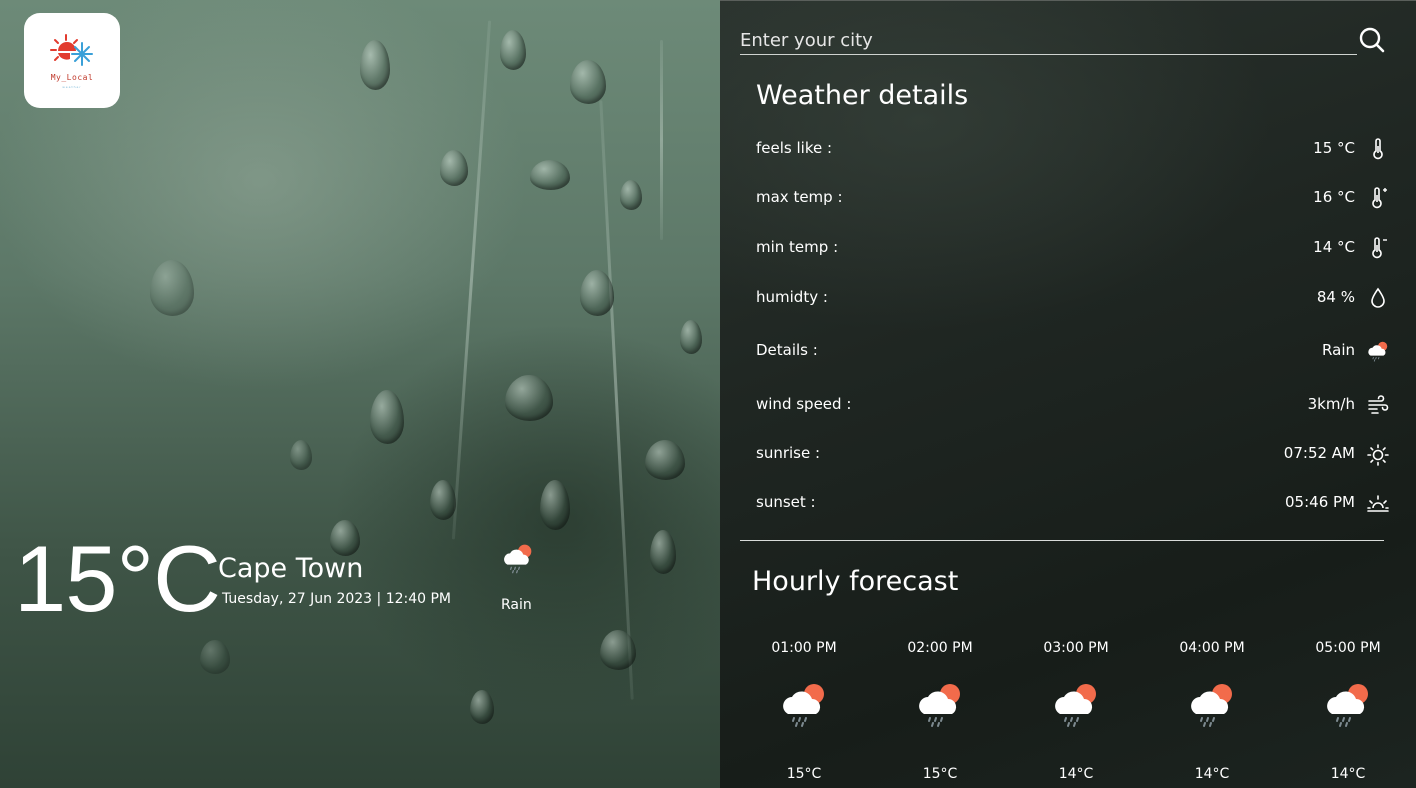 The height and width of the screenshot is (788, 1416). Describe the element at coordinates (1073, 351) in the screenshot. I see `detail-row-description: Details : Rain` at that location.